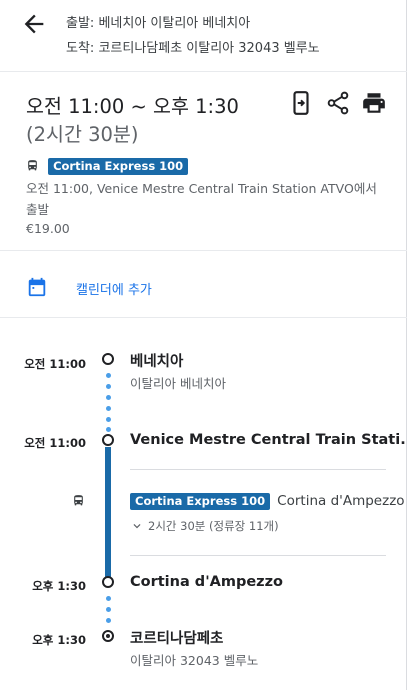  What do you see at coordinates (203, 317) in the screenshot?
I see `calendar-divider` at bounding box center [203, 317].